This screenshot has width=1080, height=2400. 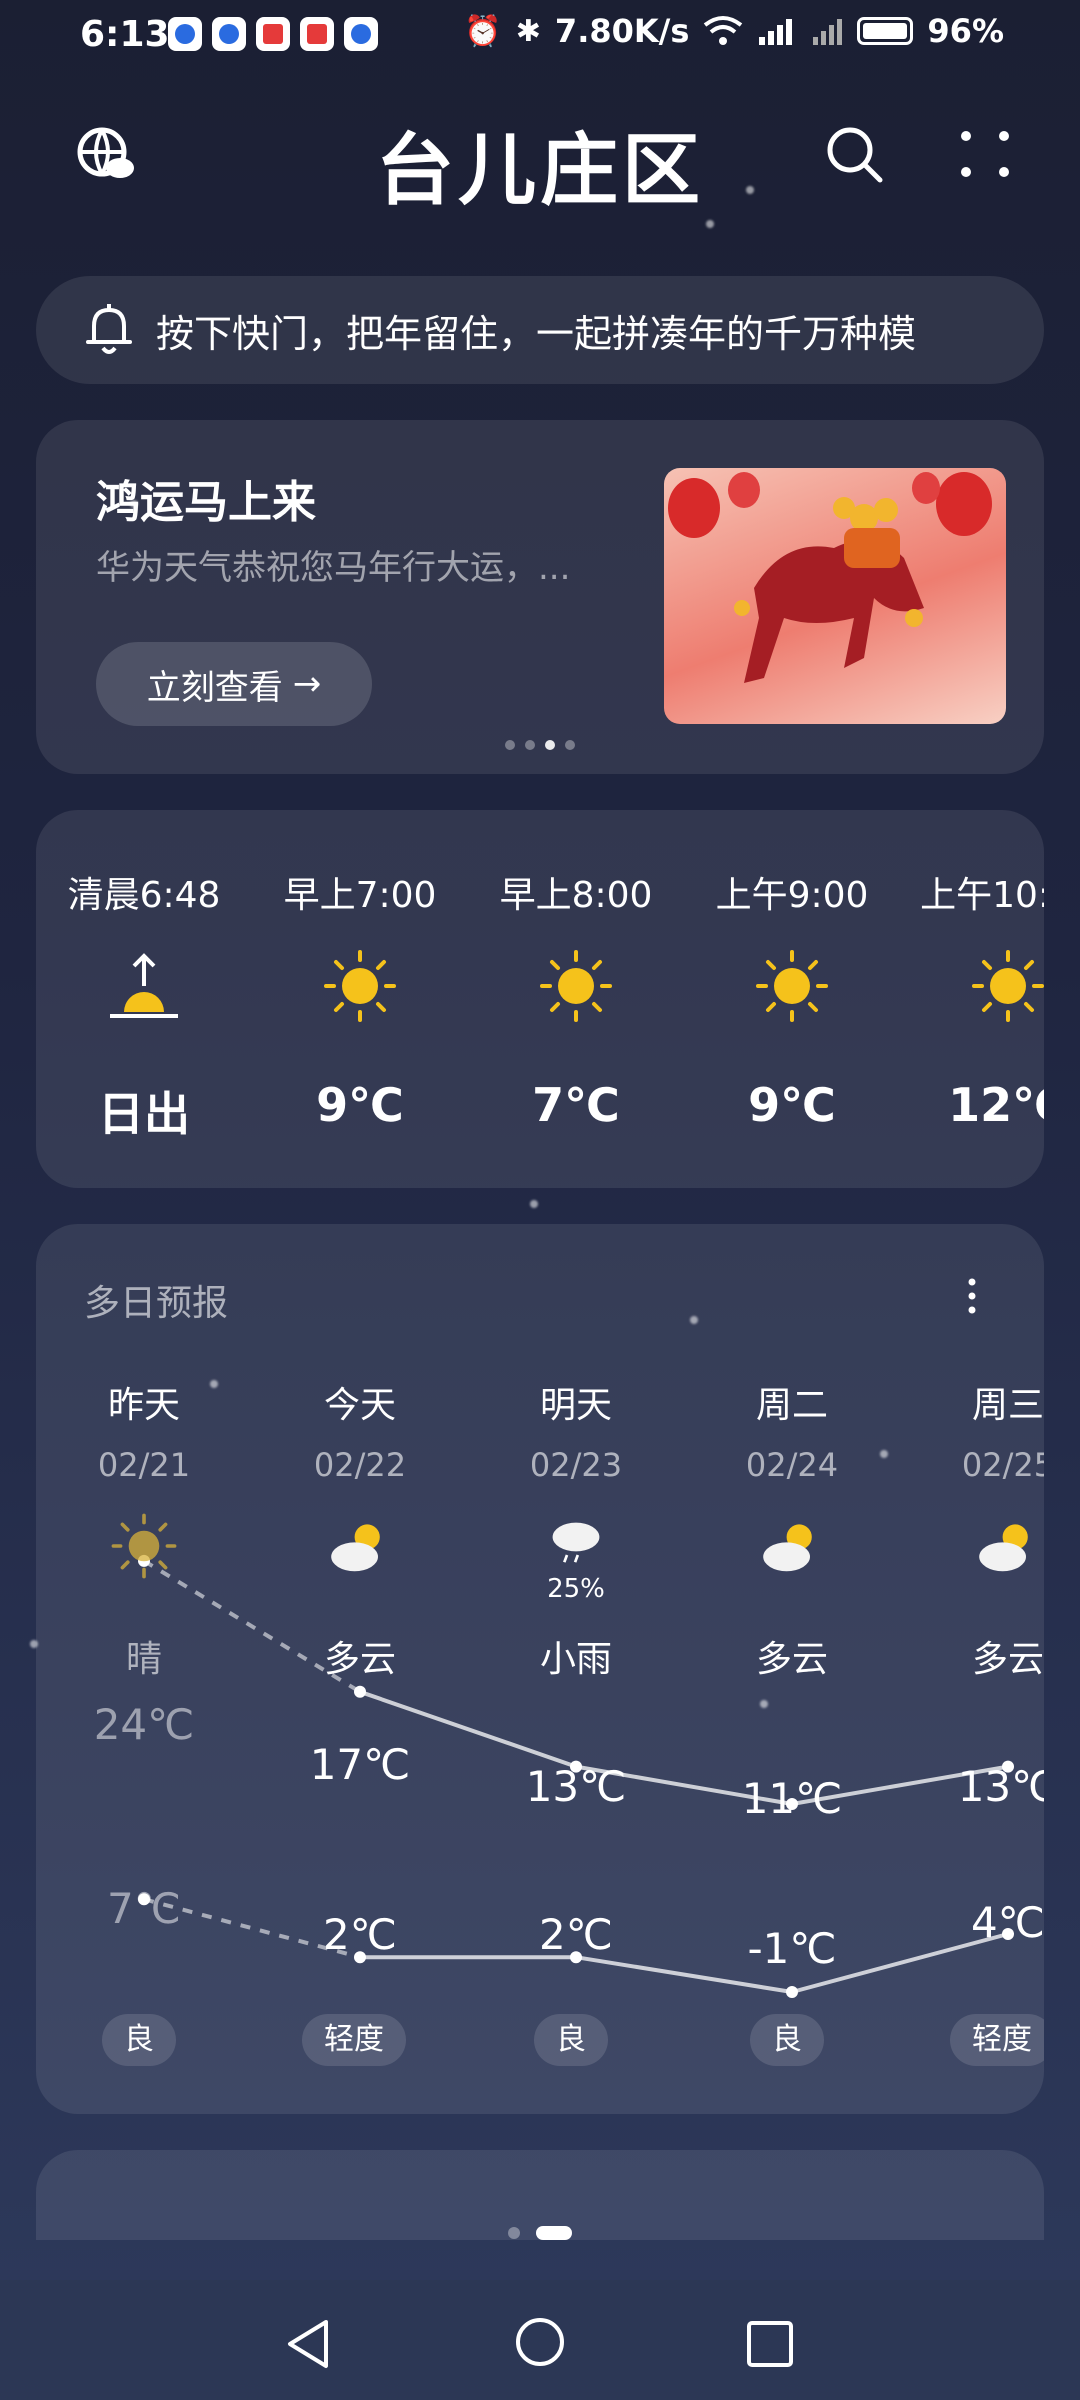 I want to click on wifi-icon, so click(x=723, y=30).